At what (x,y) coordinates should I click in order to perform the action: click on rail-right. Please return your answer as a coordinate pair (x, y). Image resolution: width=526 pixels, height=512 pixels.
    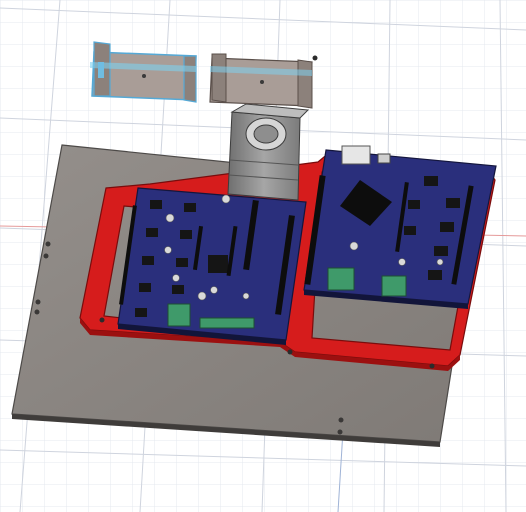
    Looking at the image, I should click on (263, 81).